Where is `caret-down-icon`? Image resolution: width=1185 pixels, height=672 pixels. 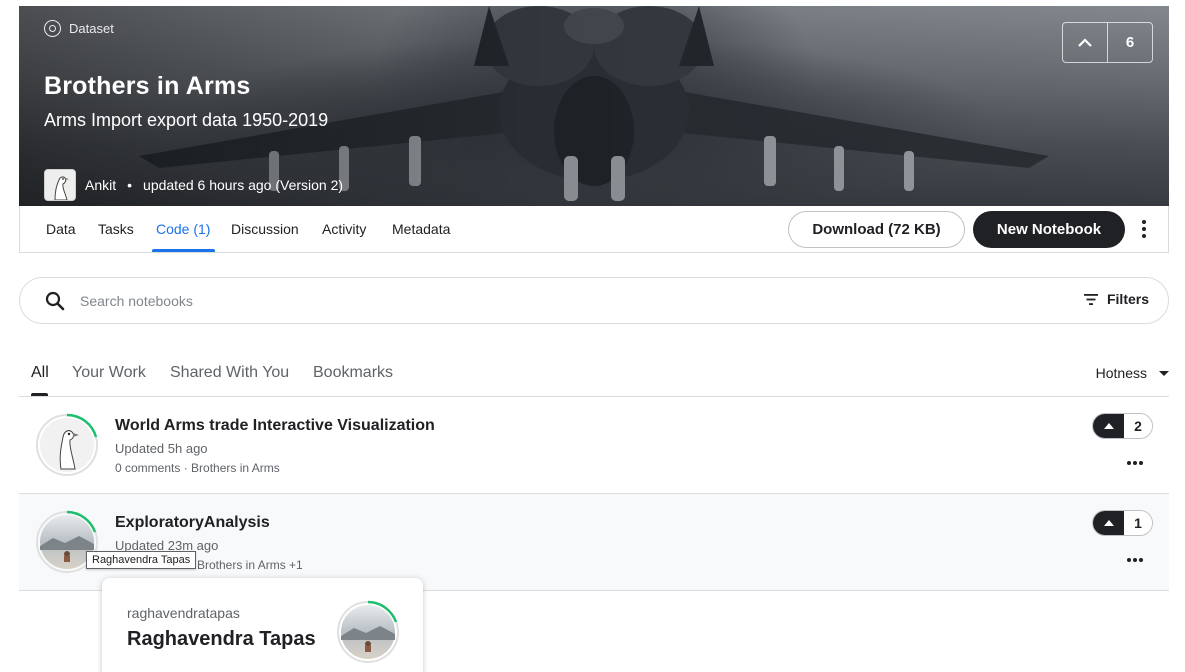
caret-down-icon is located at coordinates (1164, 373).